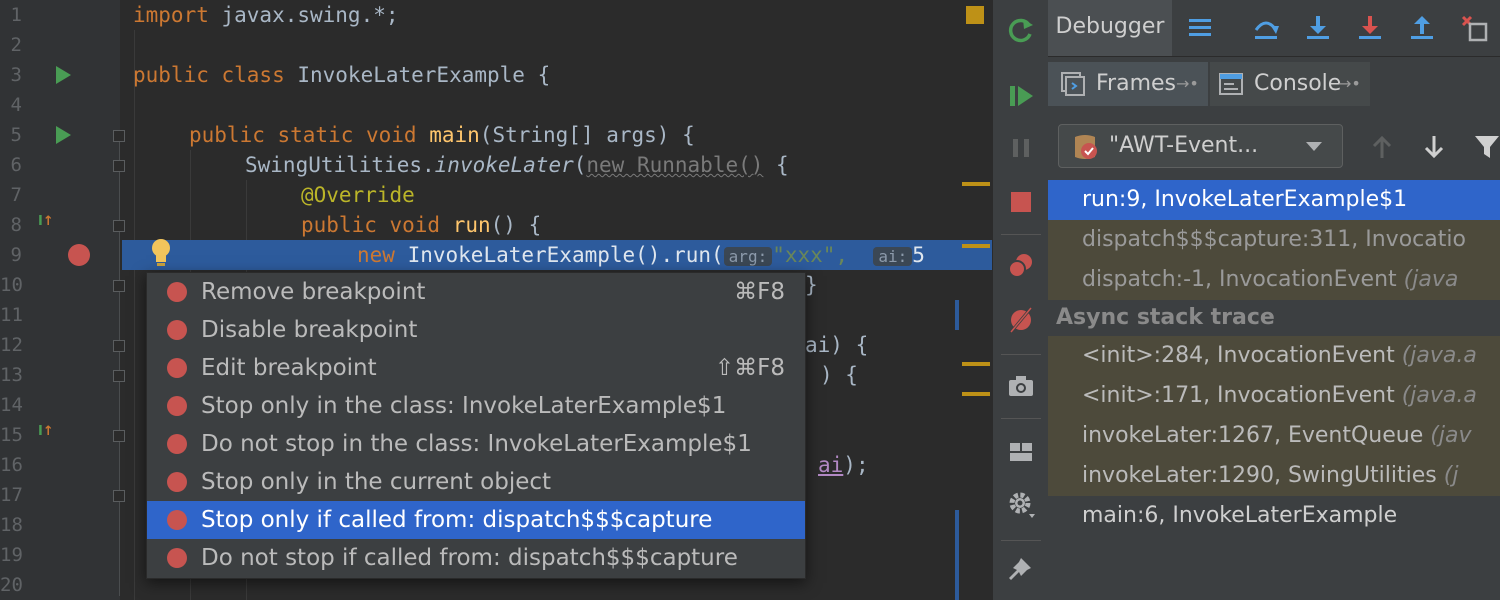 This screenshot has height=600, width=1500. I want to click on line-number: 7, so click(16, 195).